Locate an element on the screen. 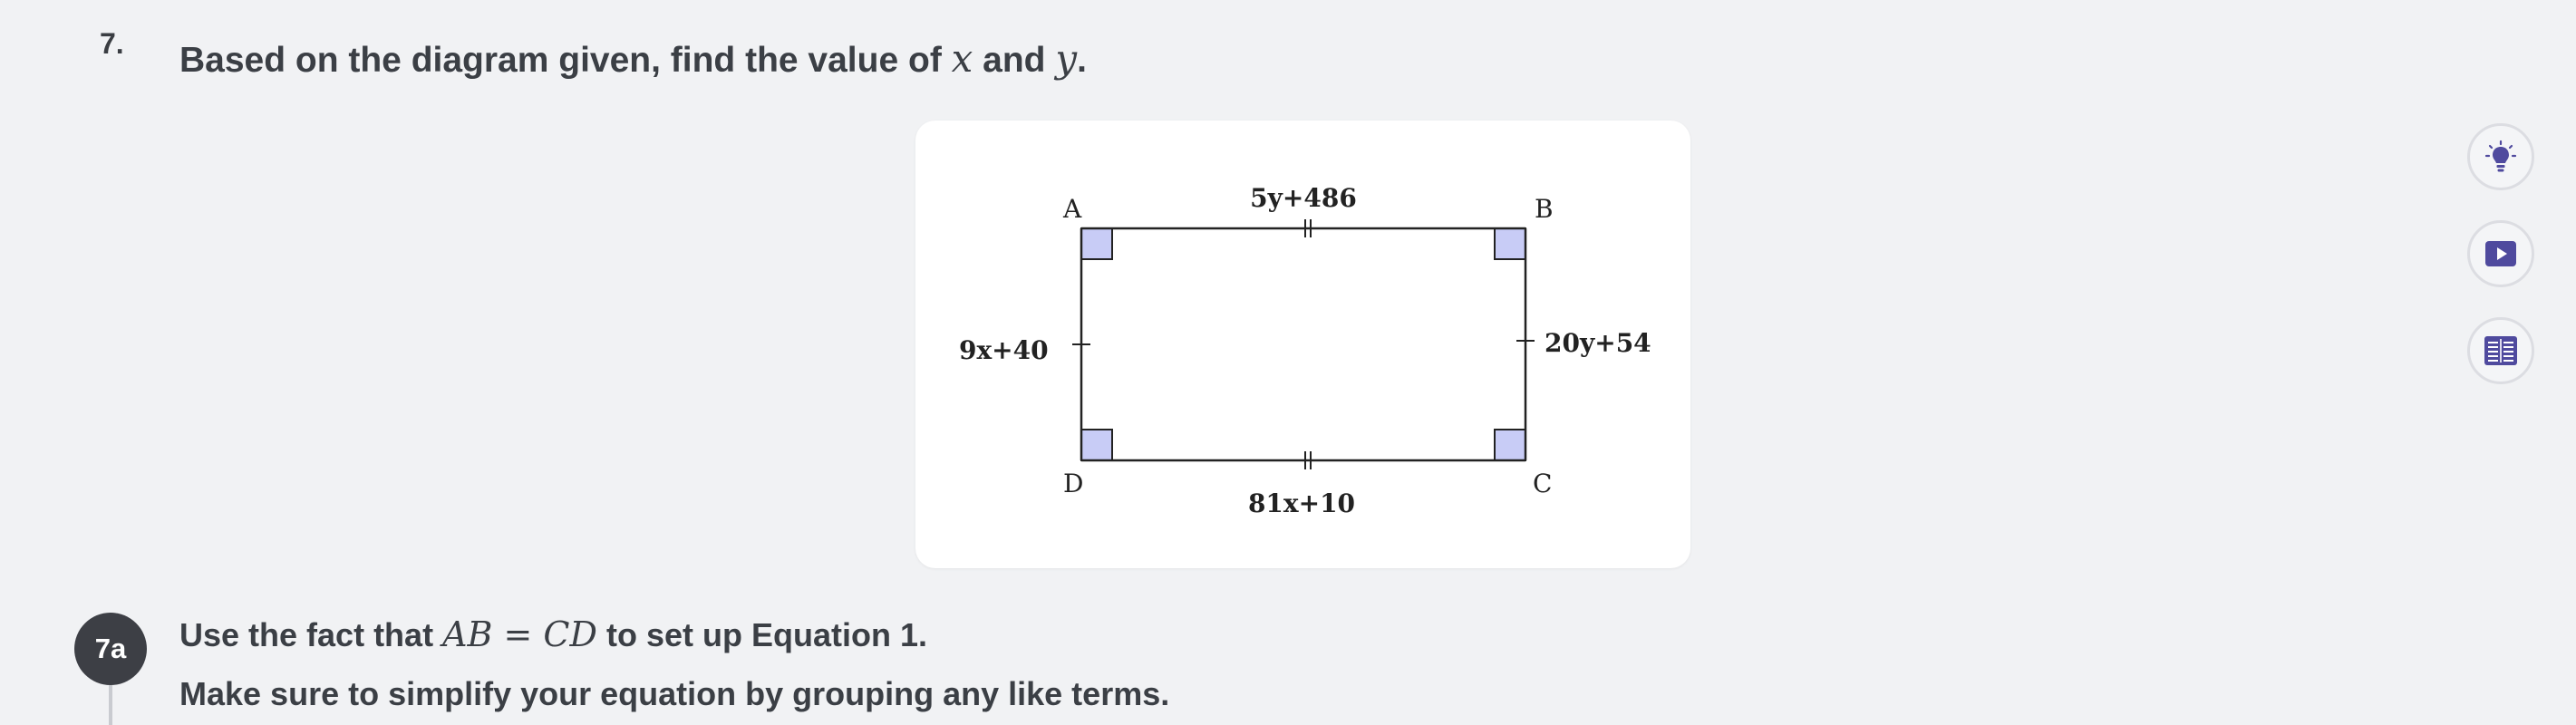 This screenshot has width=2576, height=725. vertex-label-d: D is located at coordinates (1073, 483).